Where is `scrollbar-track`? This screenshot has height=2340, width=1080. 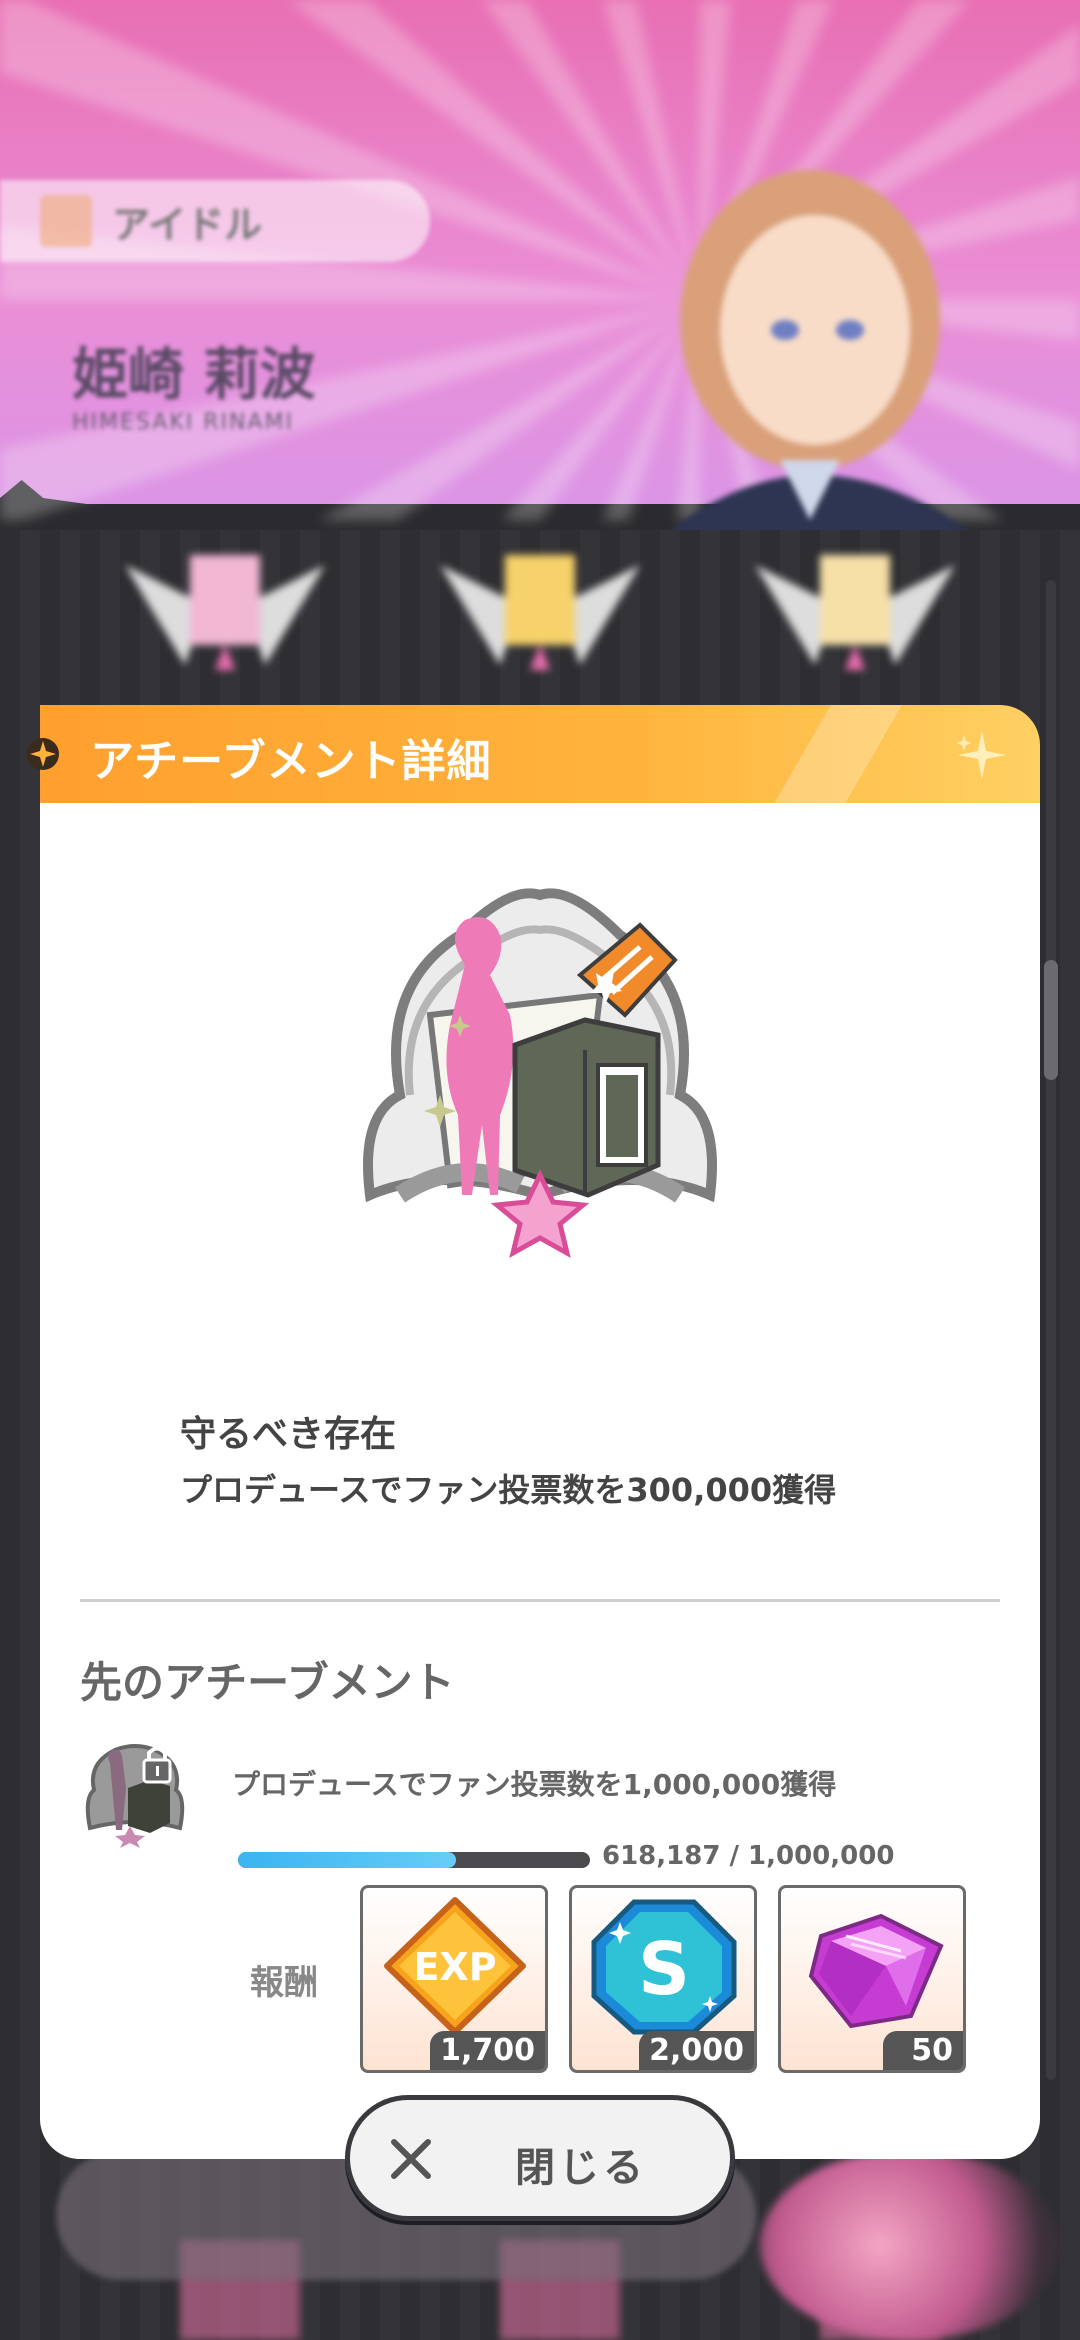 scrollbar-track is located at coordinates (1051, 1330).